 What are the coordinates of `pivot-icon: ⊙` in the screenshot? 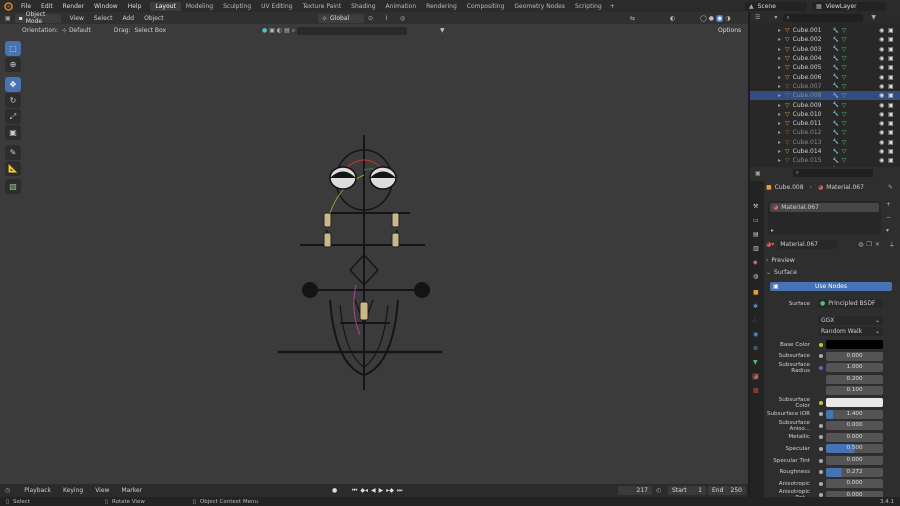 It's located at (370, 18).